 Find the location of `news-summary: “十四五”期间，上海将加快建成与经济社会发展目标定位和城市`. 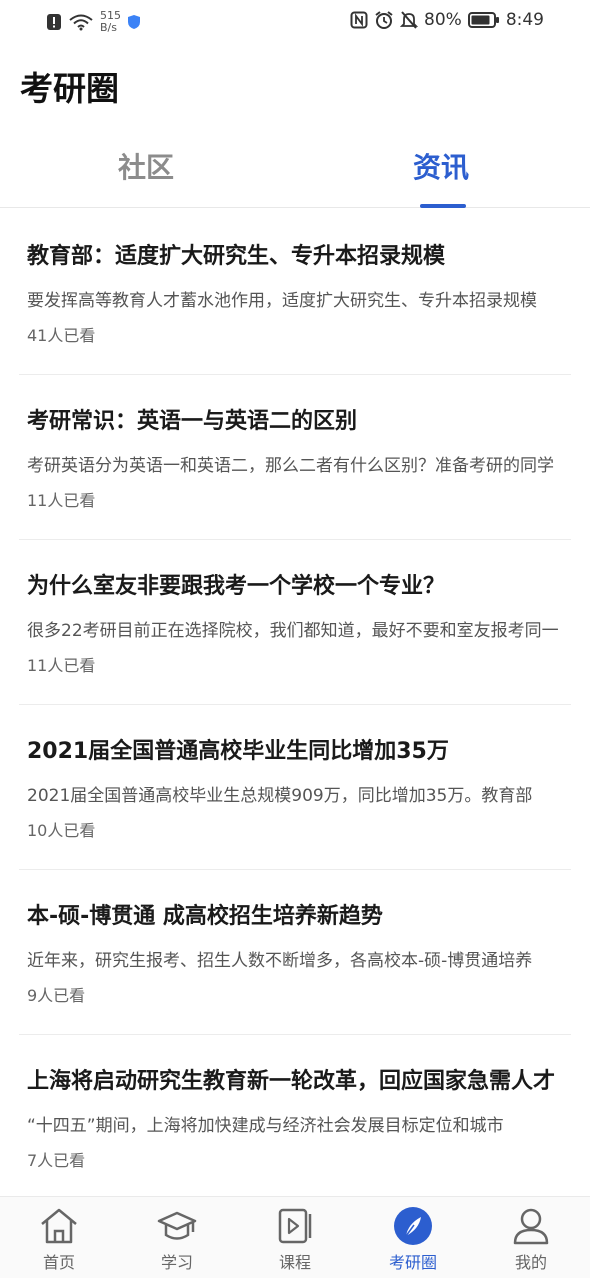

news-summary: “十四五”期间，上海将加快建成与经济社会发展目标定位和城市 is located at coordinates (265, 1126).